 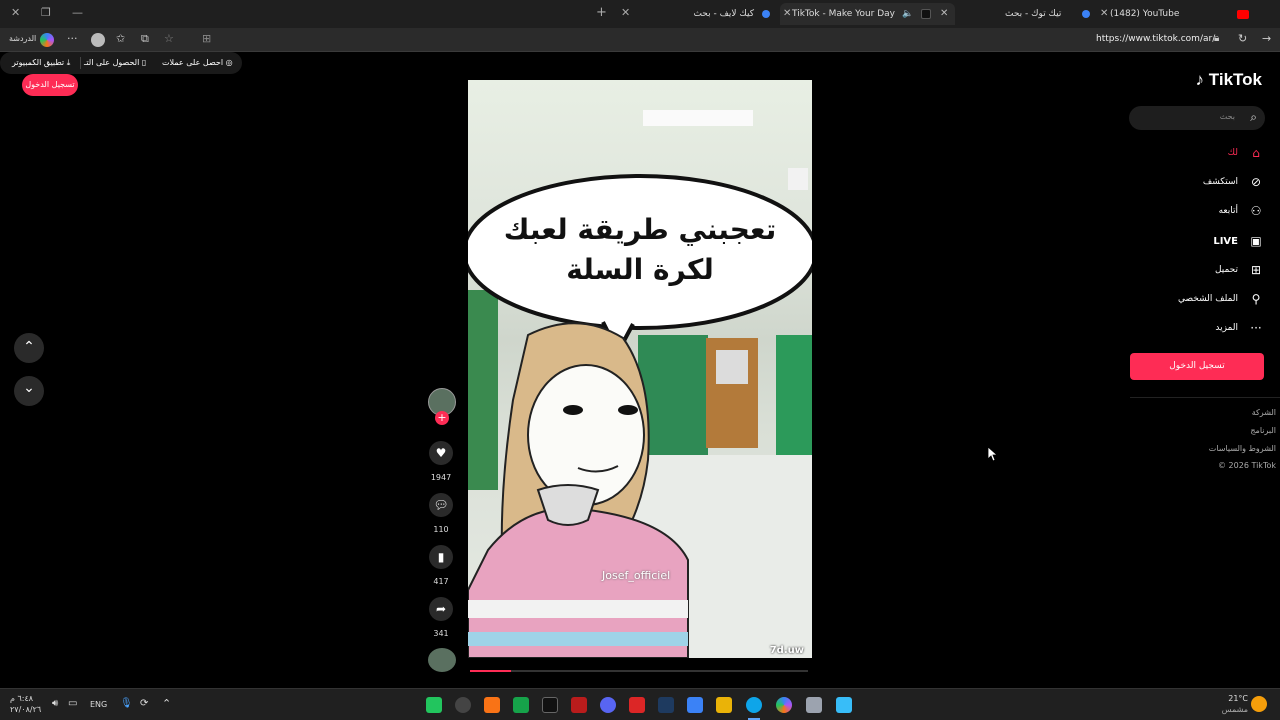 What do you see at coordinates (550, 705) in the screenshot?
I see `app-icon-epic-games` at bounding box center [550, 705].